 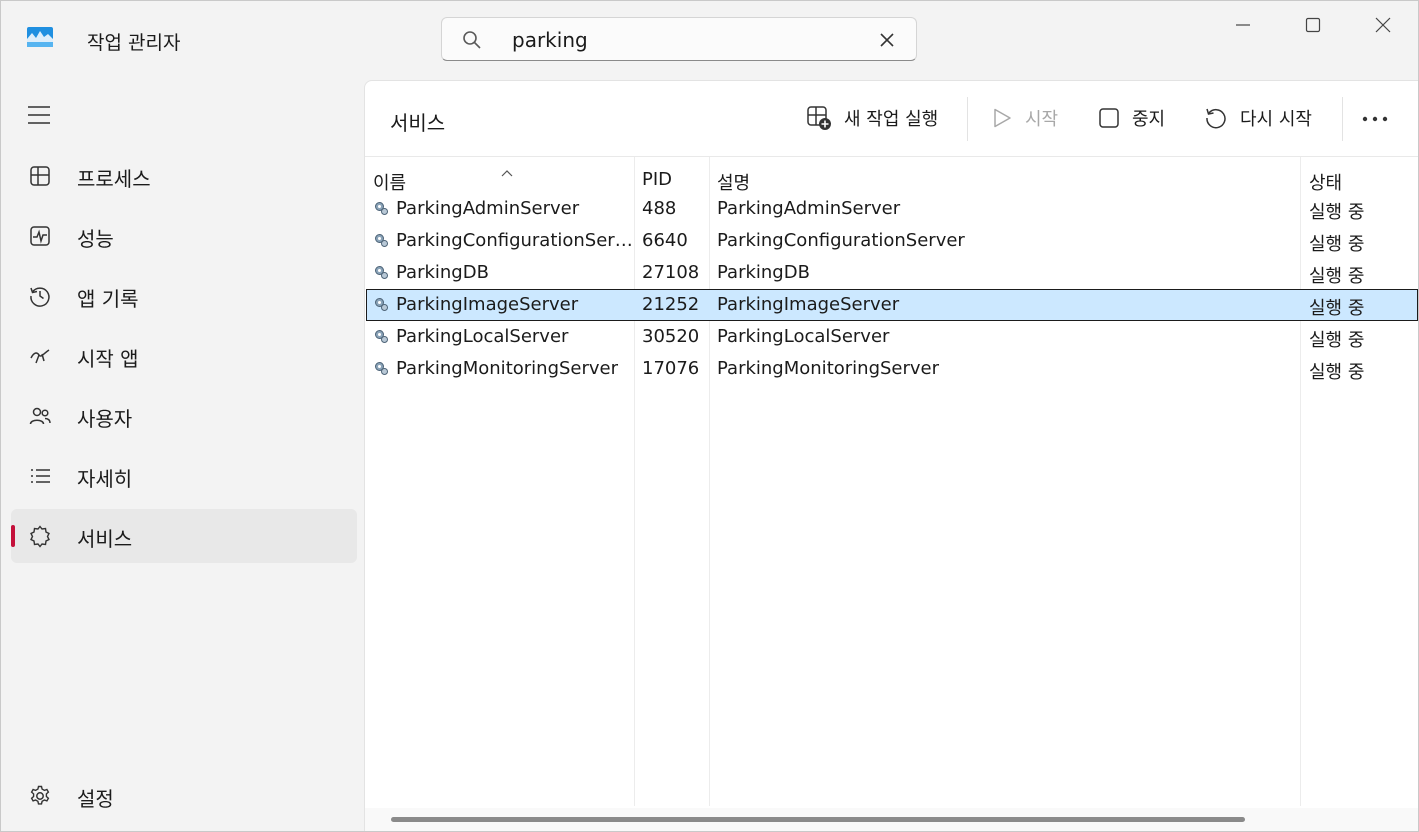 What do you see at coordinates (184, 416) in the screenshot?
I see `sidebar-item-users: 사용자` at bounding box center [184, 416].